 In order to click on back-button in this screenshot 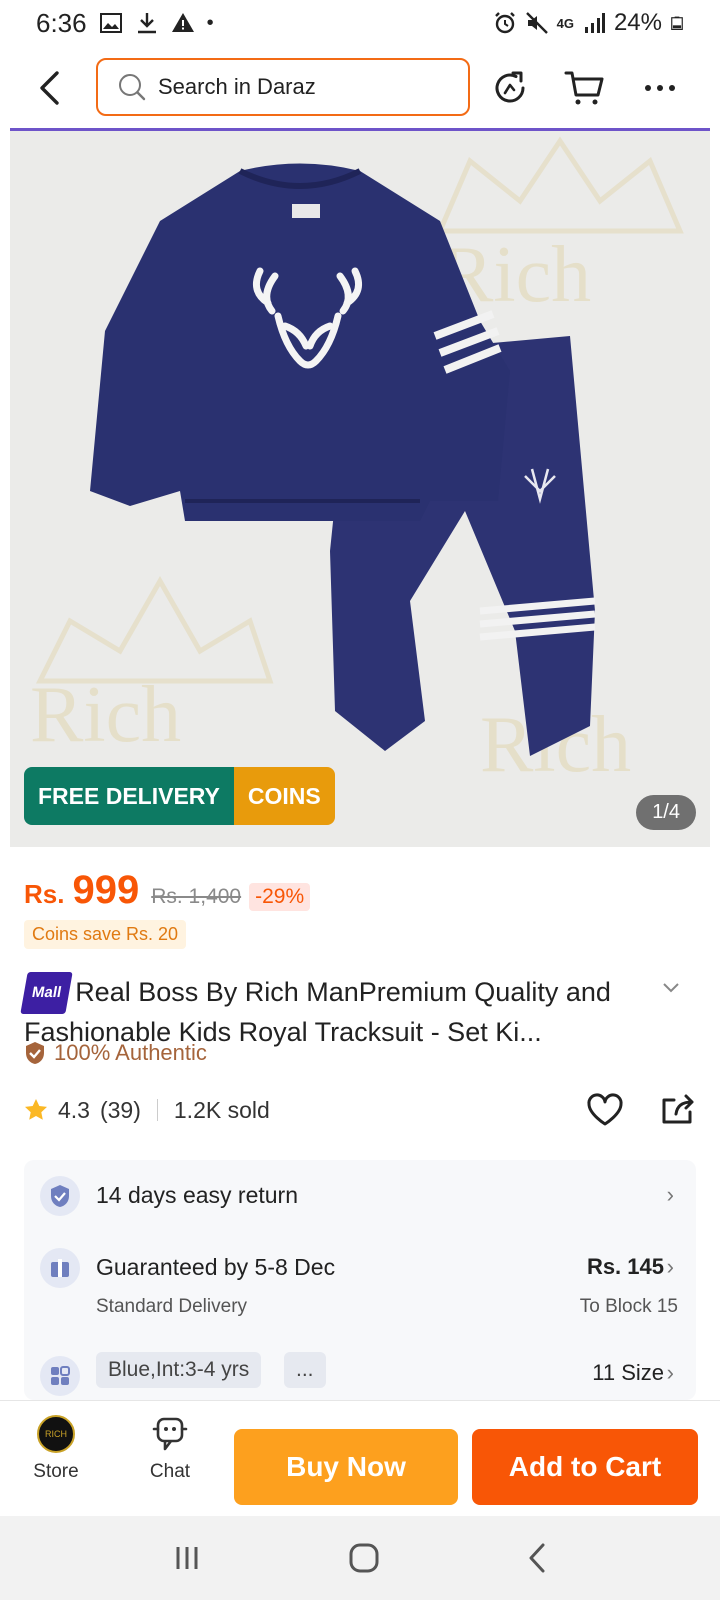, I will do `click(50, 88)`.